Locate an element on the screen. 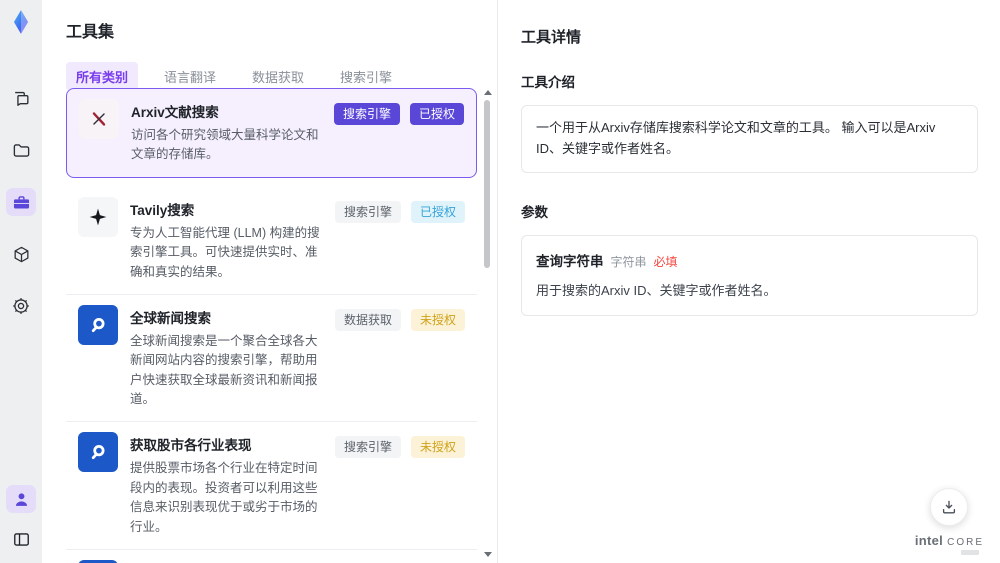 The height and width of the screenshot is (563, 1000). tool-category-badge: 数据获取 is located at coordinates (367, 319).